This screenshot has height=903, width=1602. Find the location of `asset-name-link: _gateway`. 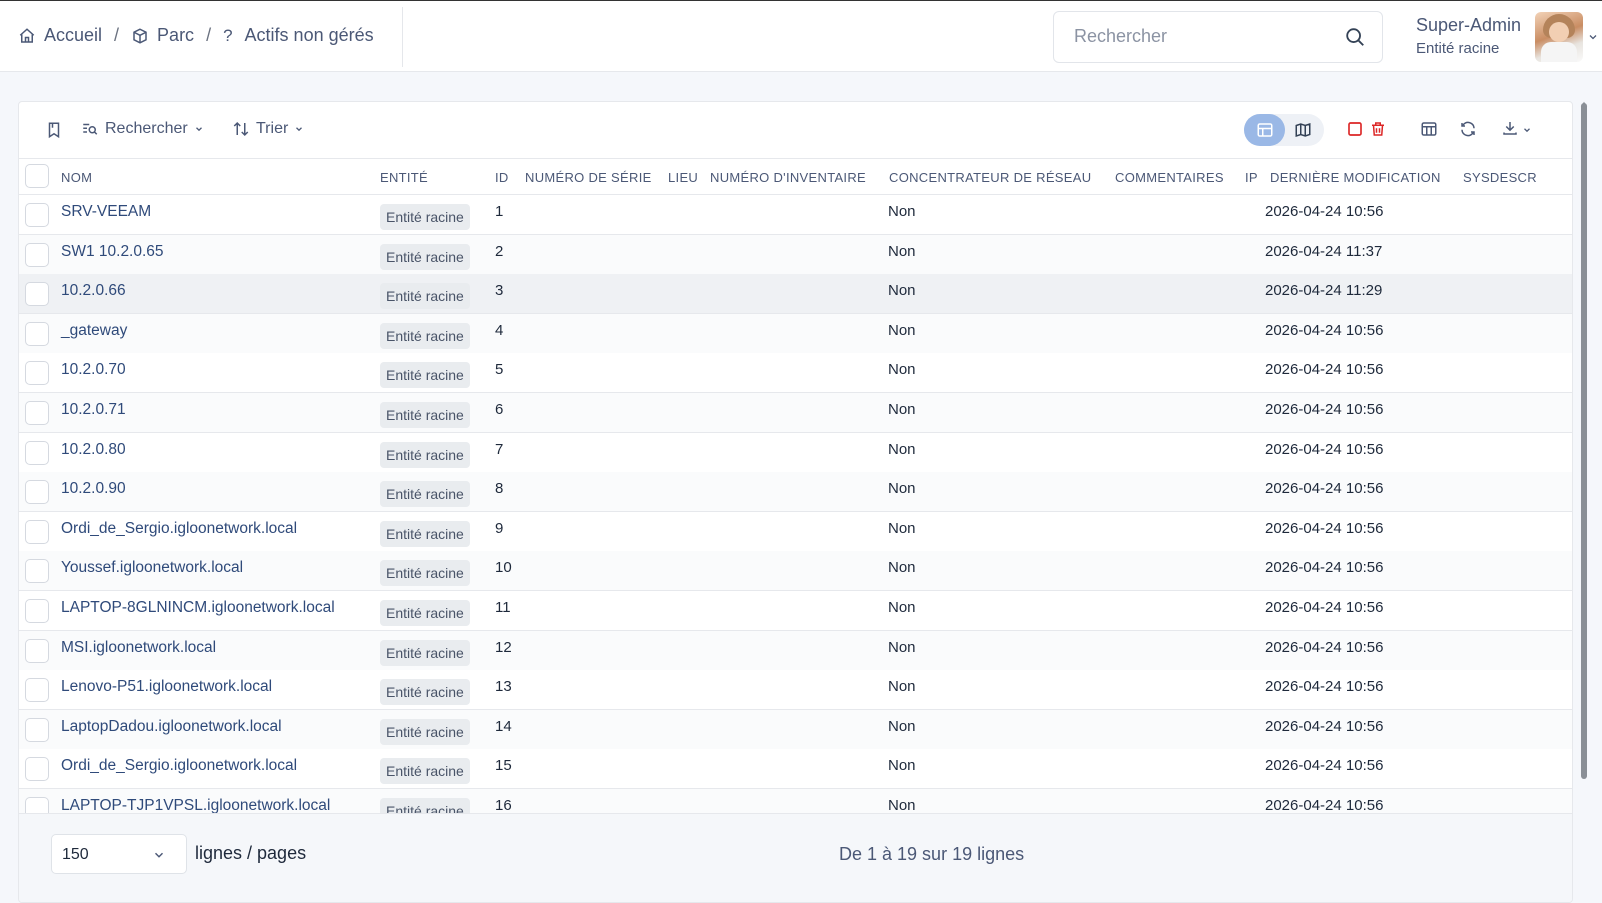

asset-name-link: _gateway is located at coordinates (94, 331).